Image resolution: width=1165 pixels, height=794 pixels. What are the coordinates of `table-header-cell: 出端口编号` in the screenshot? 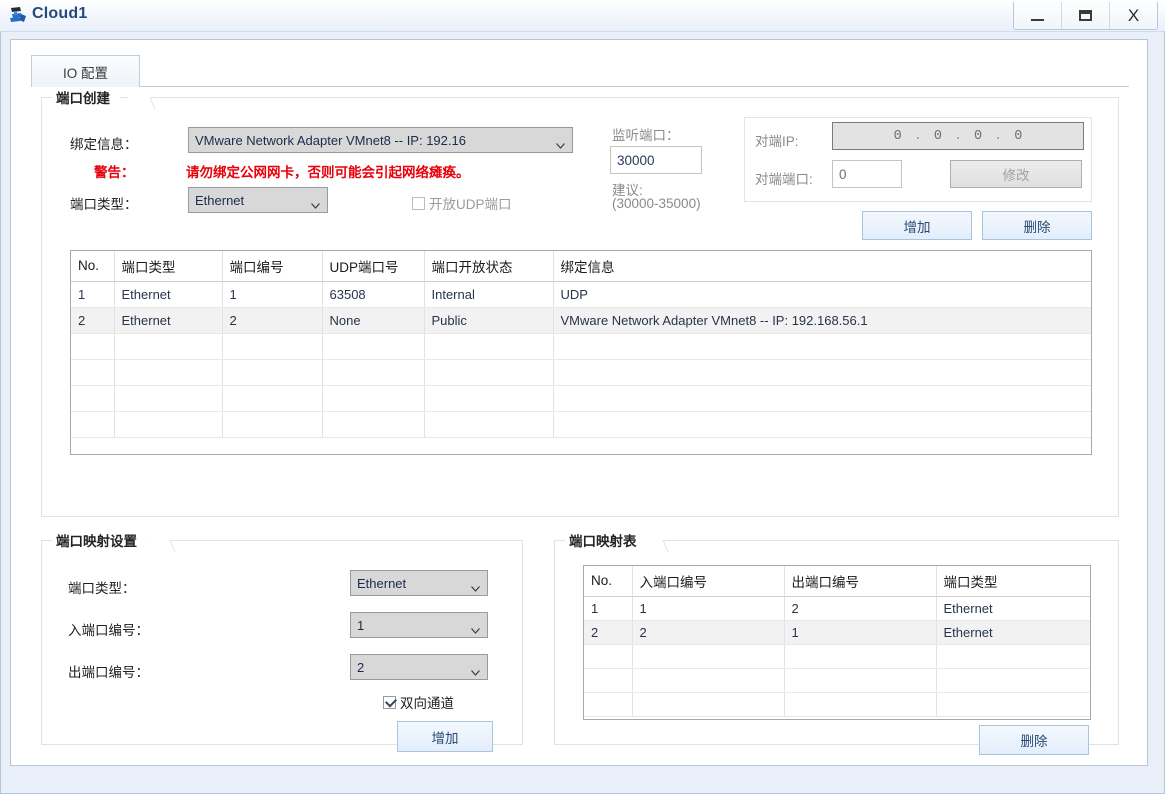 It's located at (860, 581).